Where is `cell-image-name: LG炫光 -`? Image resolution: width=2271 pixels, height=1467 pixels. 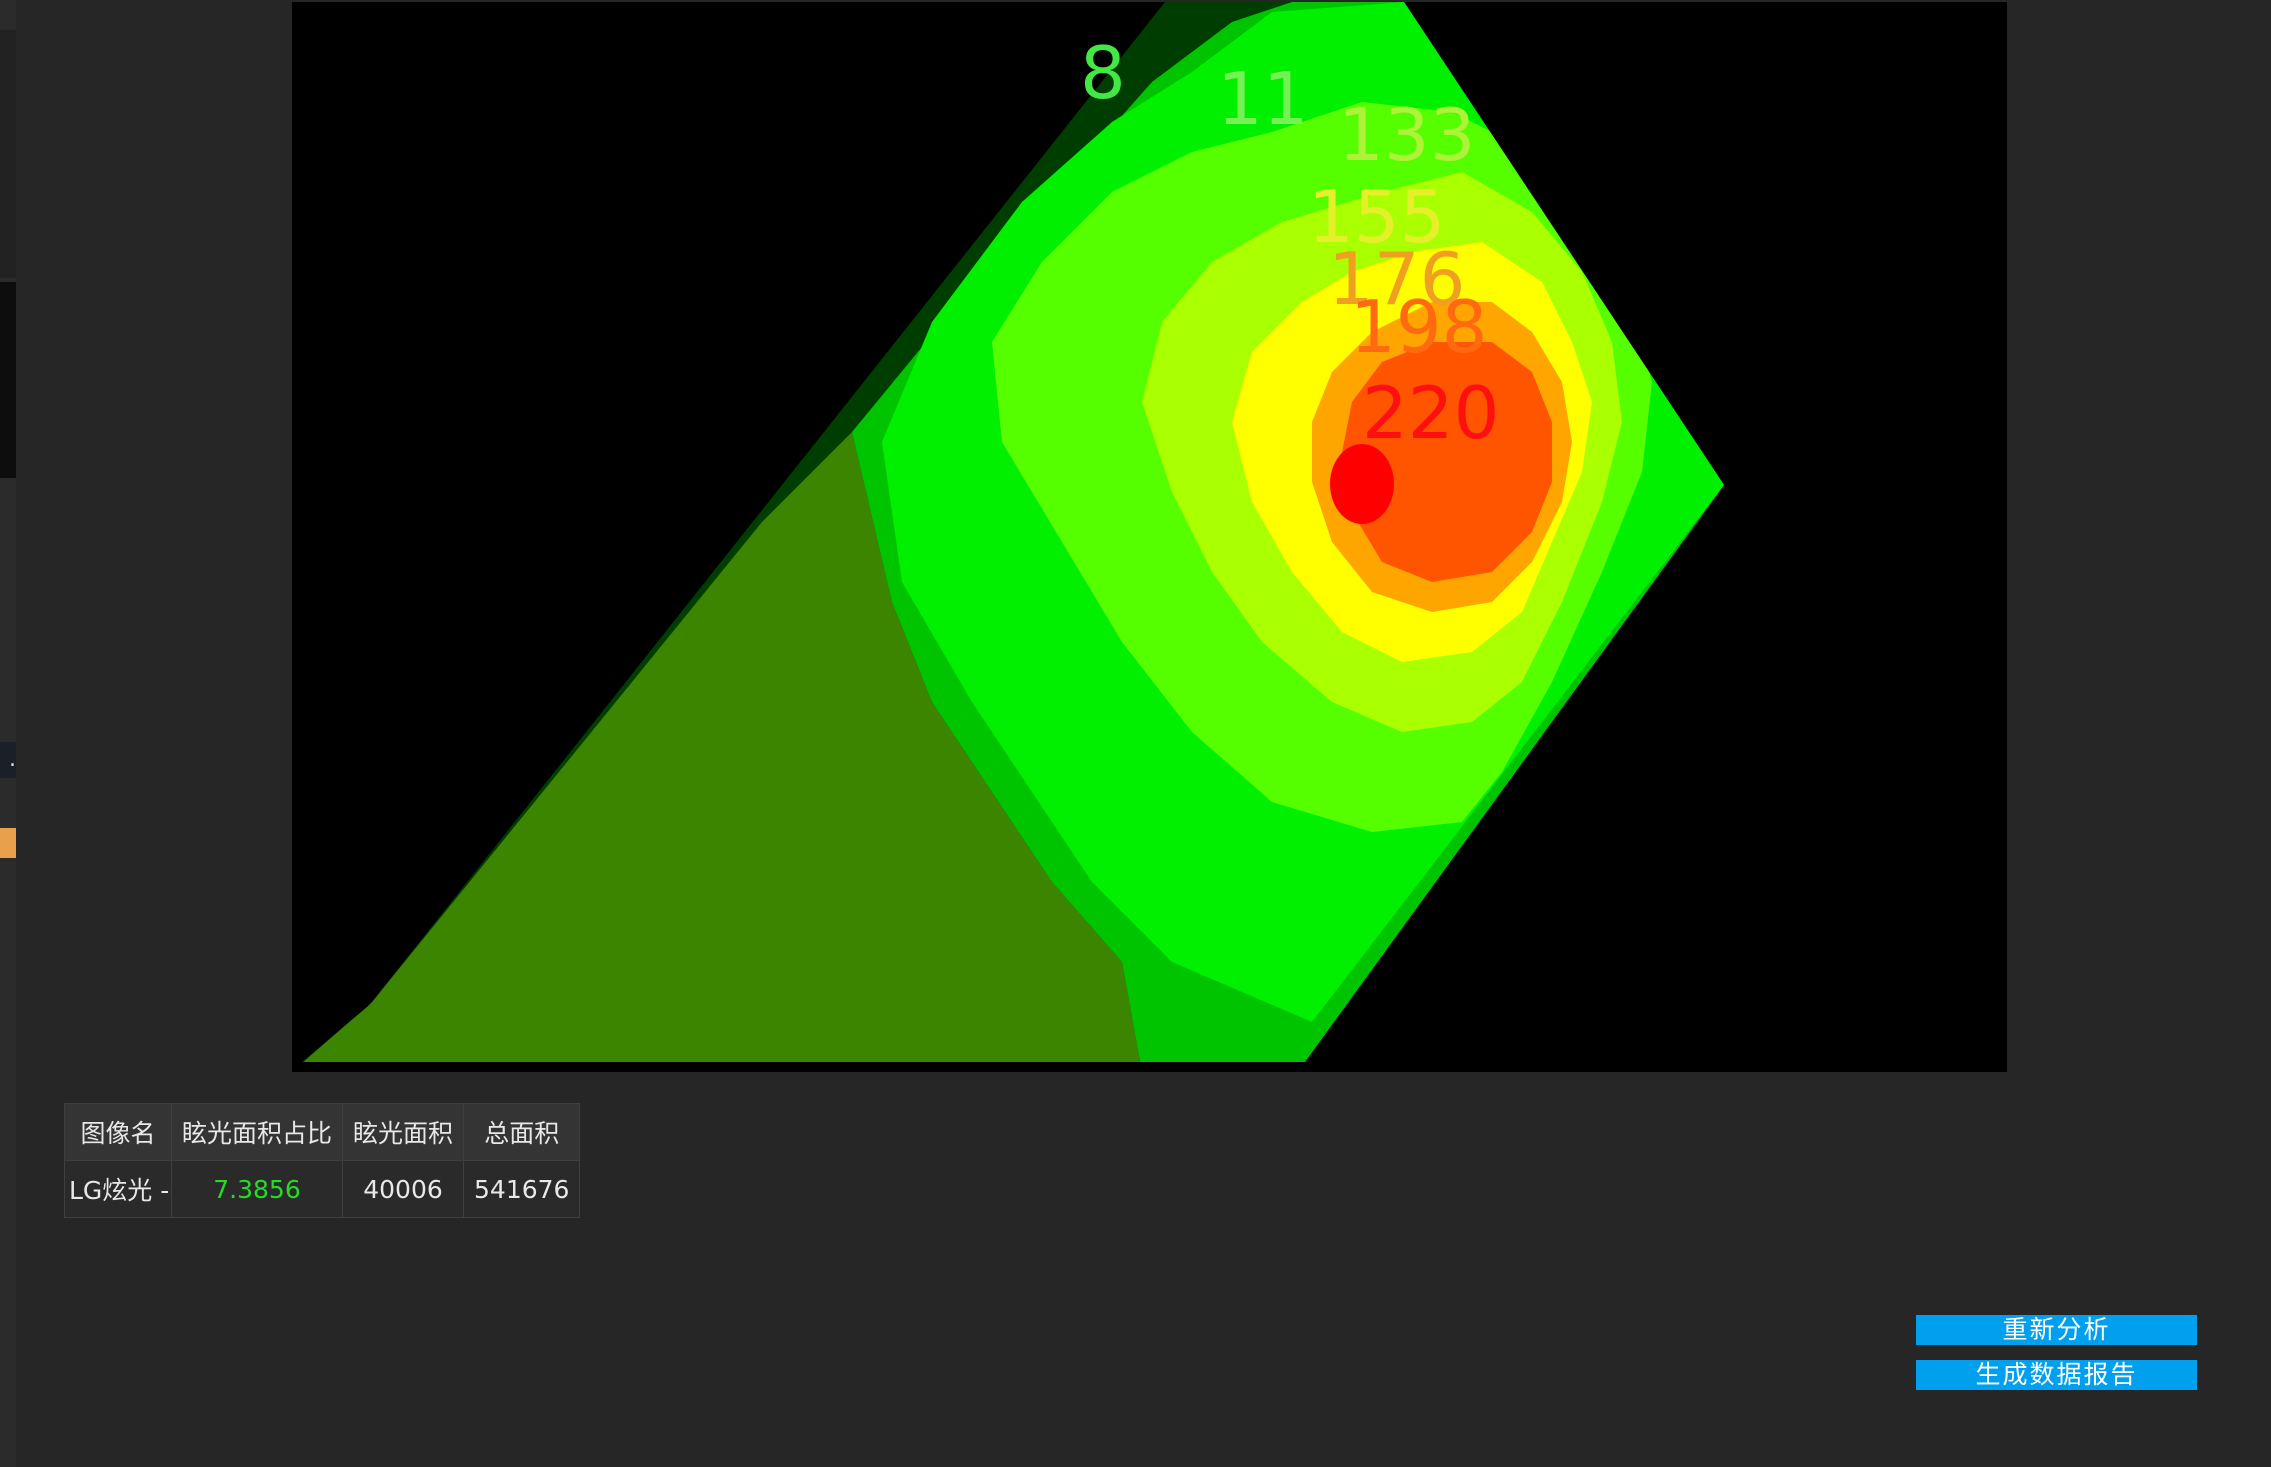
cell-image-name: LG炫光 - is located at coordinates (118, 1189).